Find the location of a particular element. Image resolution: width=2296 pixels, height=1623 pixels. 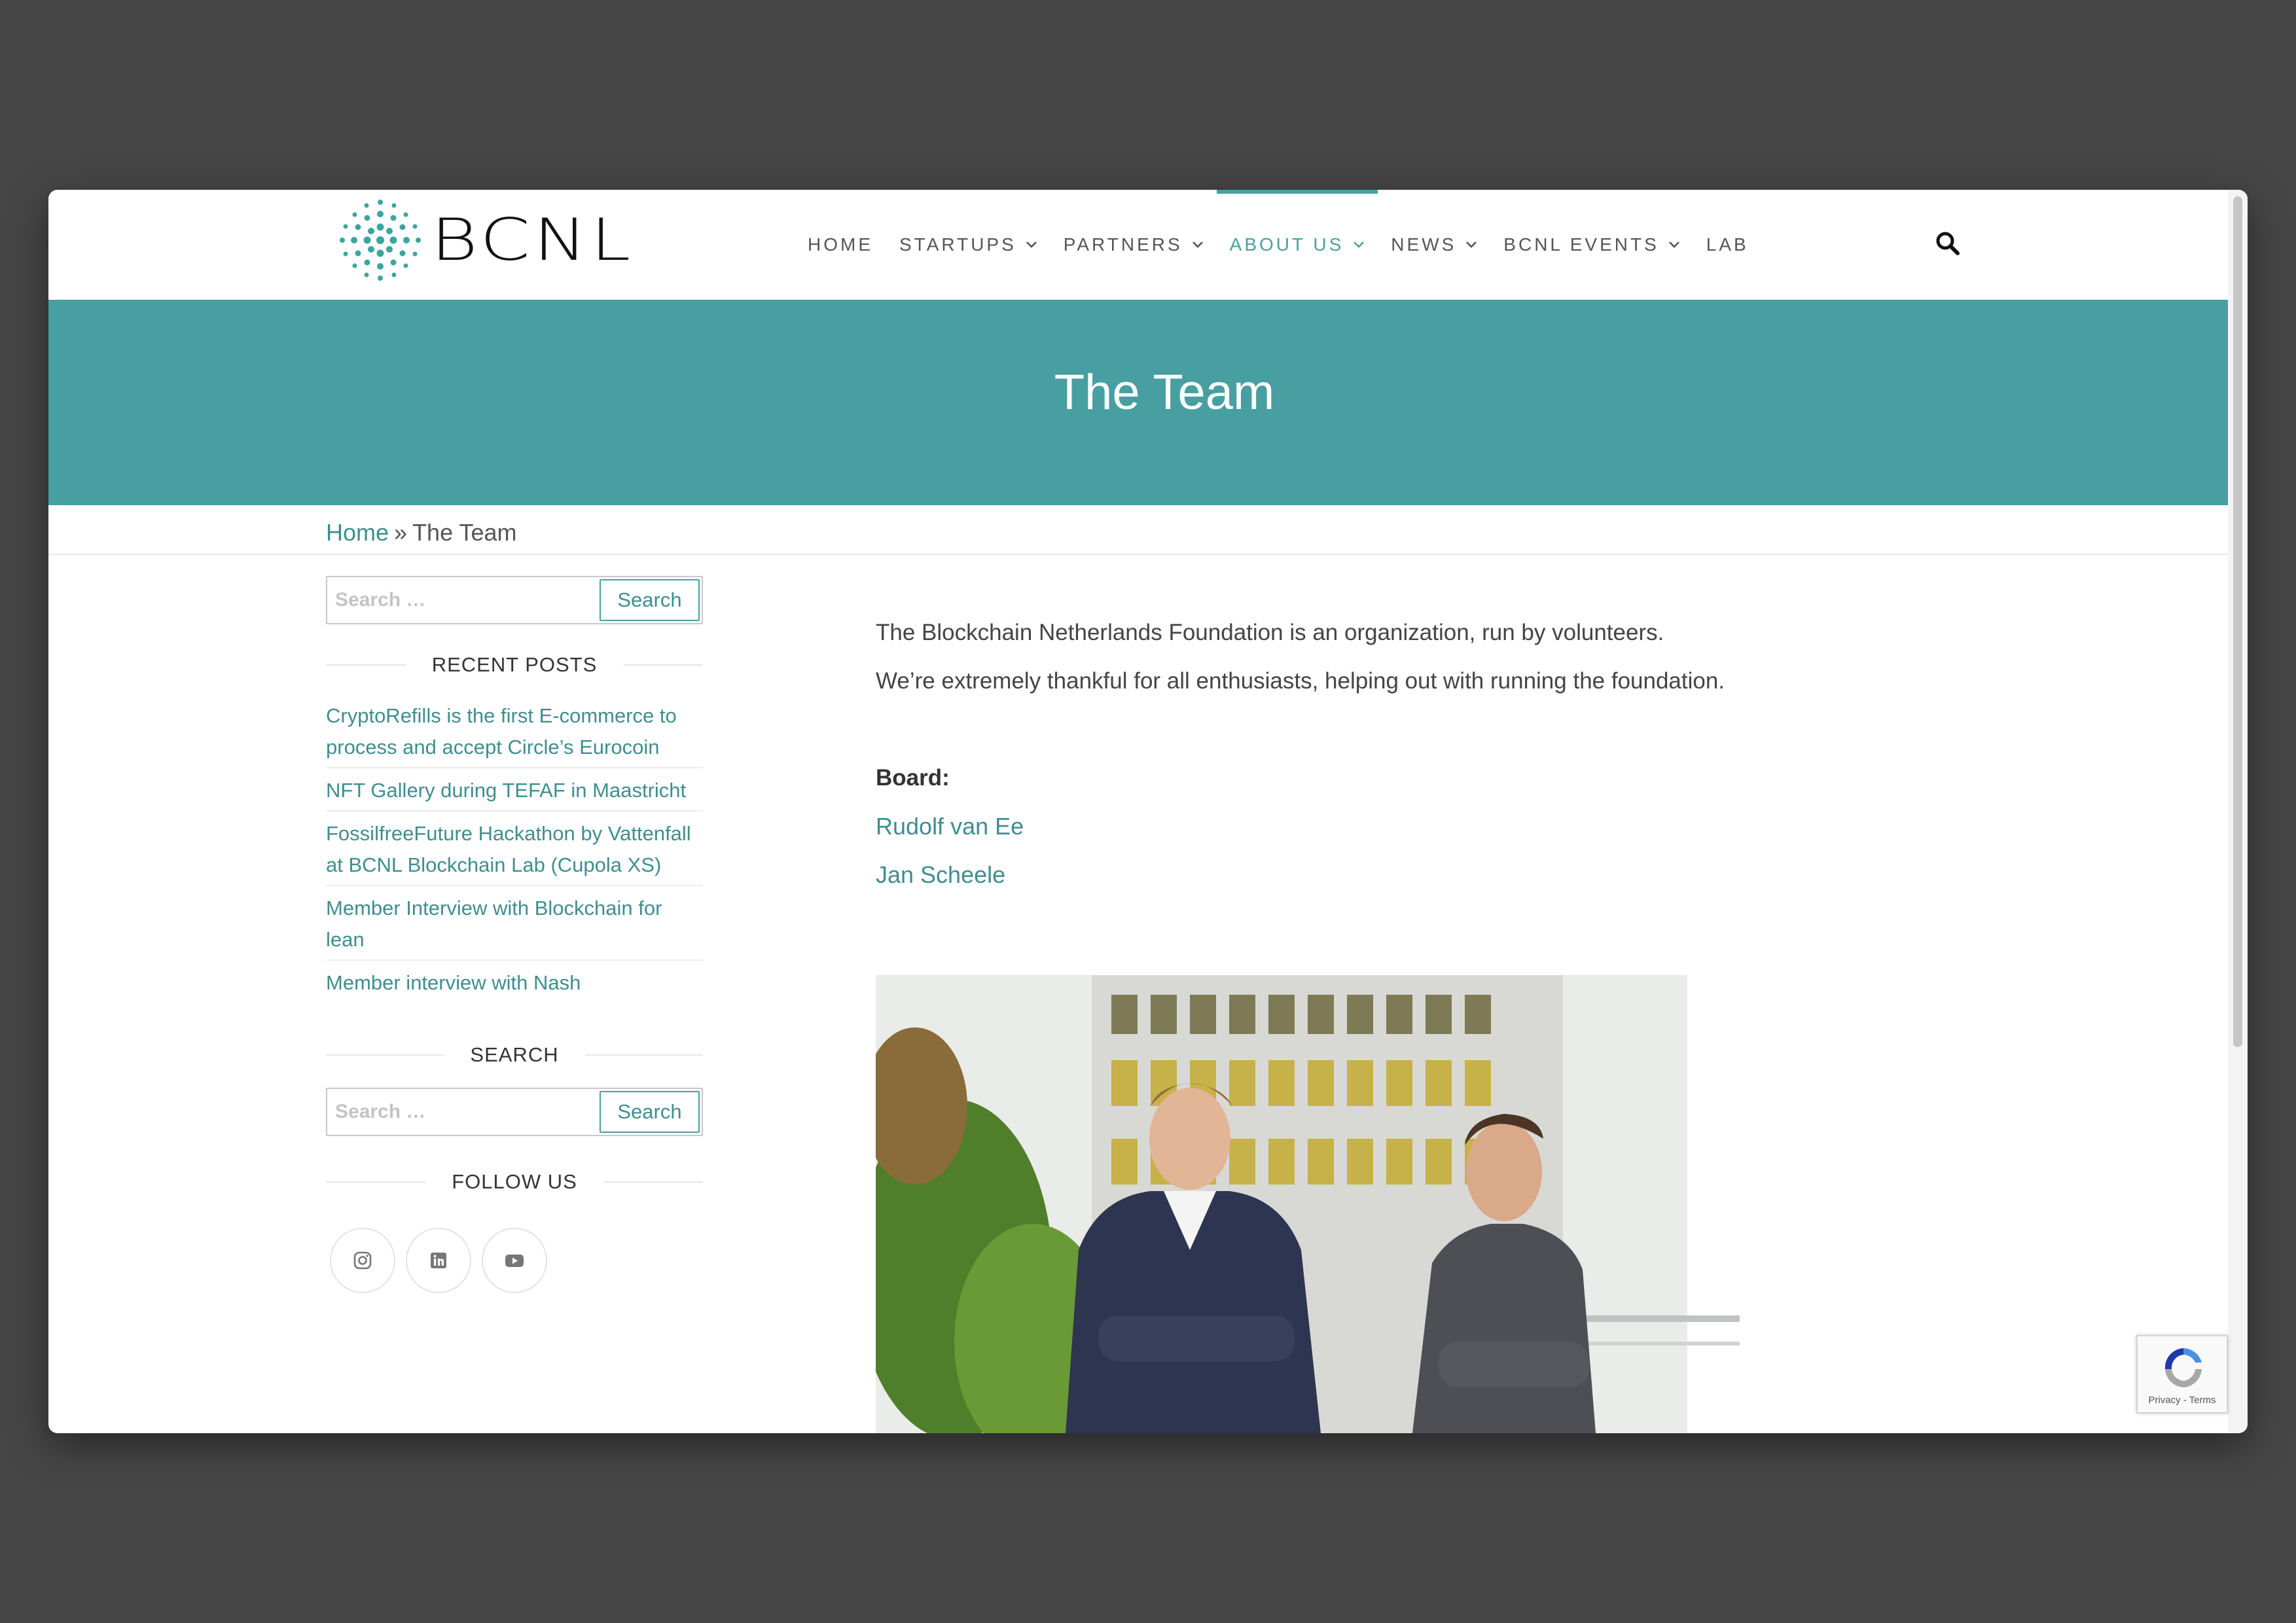

follow-us-heading: FOLLOW US is located at coordinates (514, 1182).